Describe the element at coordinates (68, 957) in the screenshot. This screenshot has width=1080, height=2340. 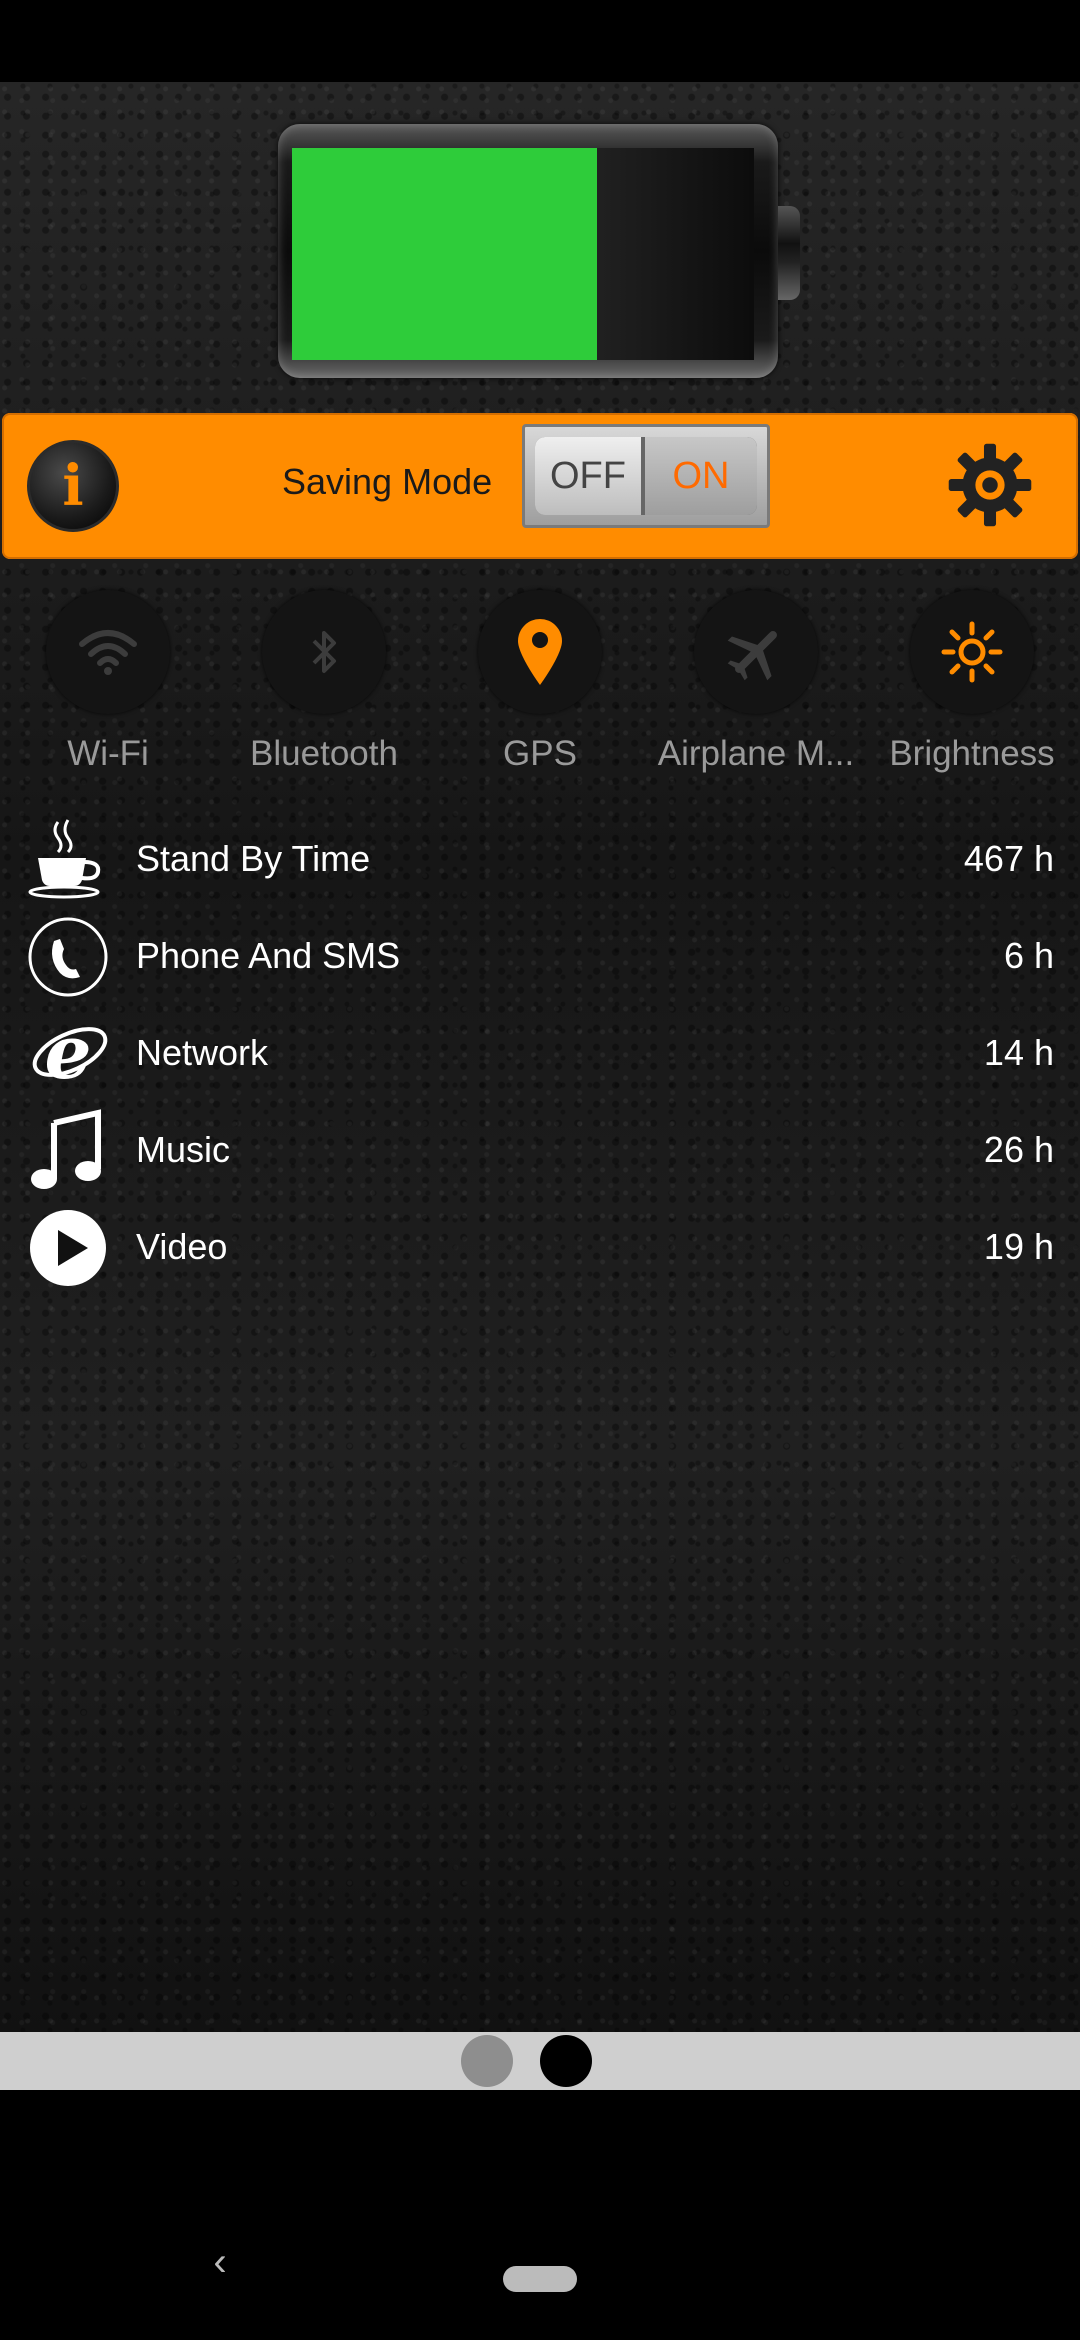
I see `phone-icon` at that location.